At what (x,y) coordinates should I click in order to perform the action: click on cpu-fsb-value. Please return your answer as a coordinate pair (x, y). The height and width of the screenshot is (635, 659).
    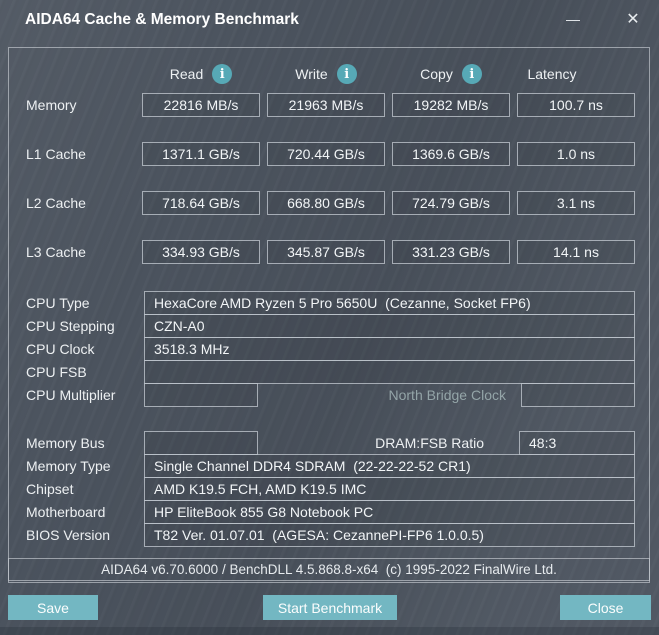
    Looking at the image, I should click on (389, 372).